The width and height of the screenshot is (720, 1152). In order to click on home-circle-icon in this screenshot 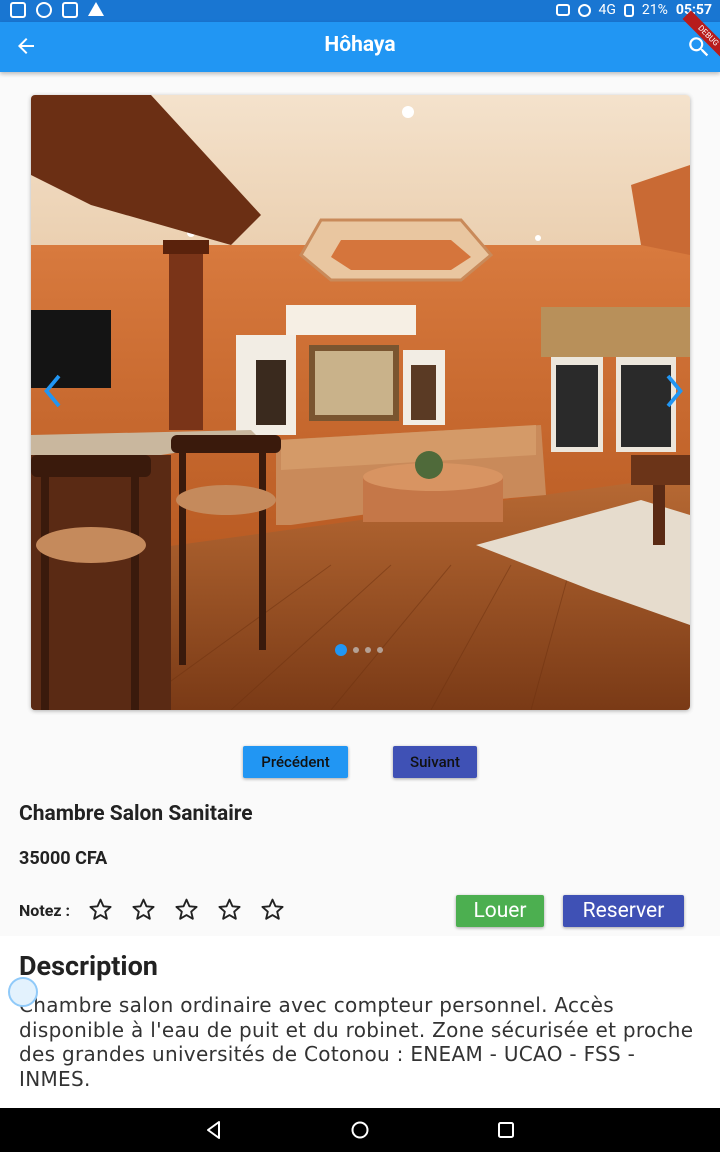, I will do `click(360, 1130)`.